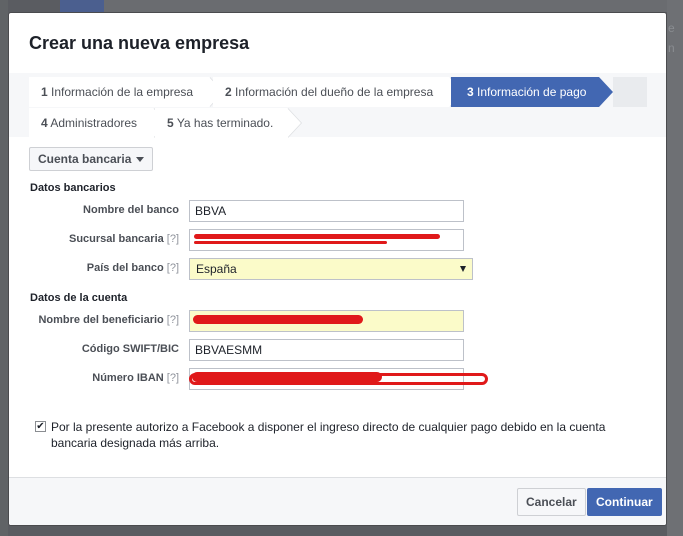 The width and height of the screenshot is (683, 536). I want to click on step-number: 5, so click(170, 123).